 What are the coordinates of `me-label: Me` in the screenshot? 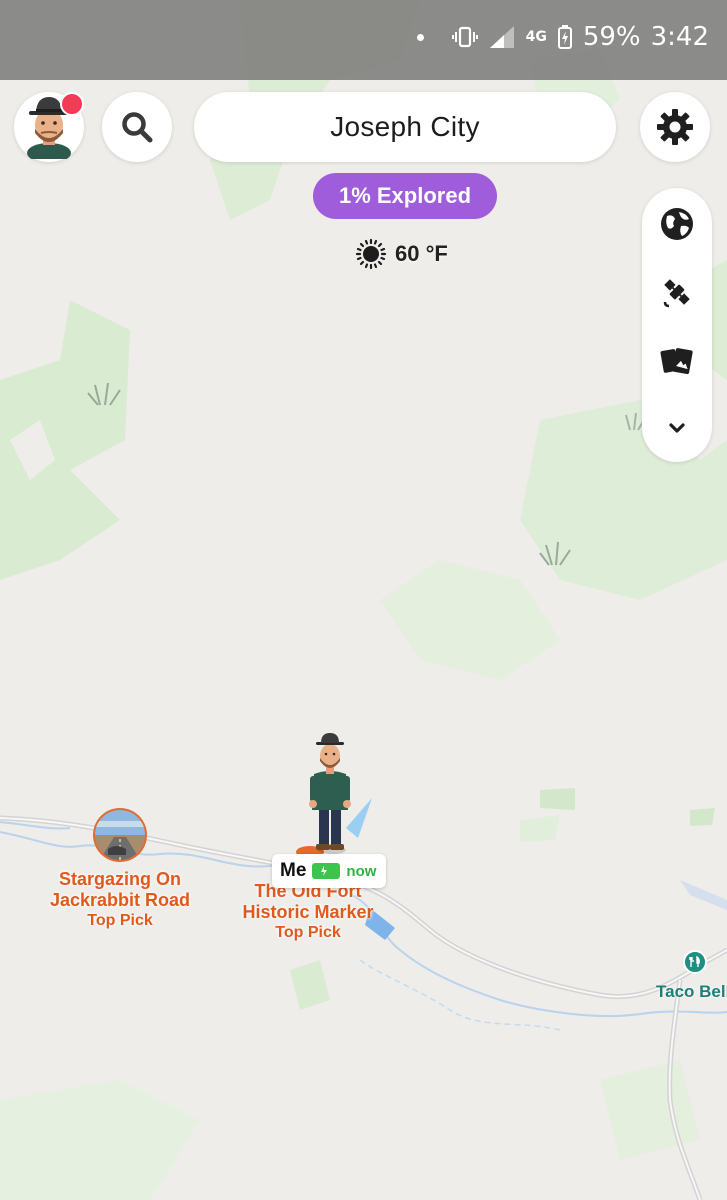 It's located at (293, 870).